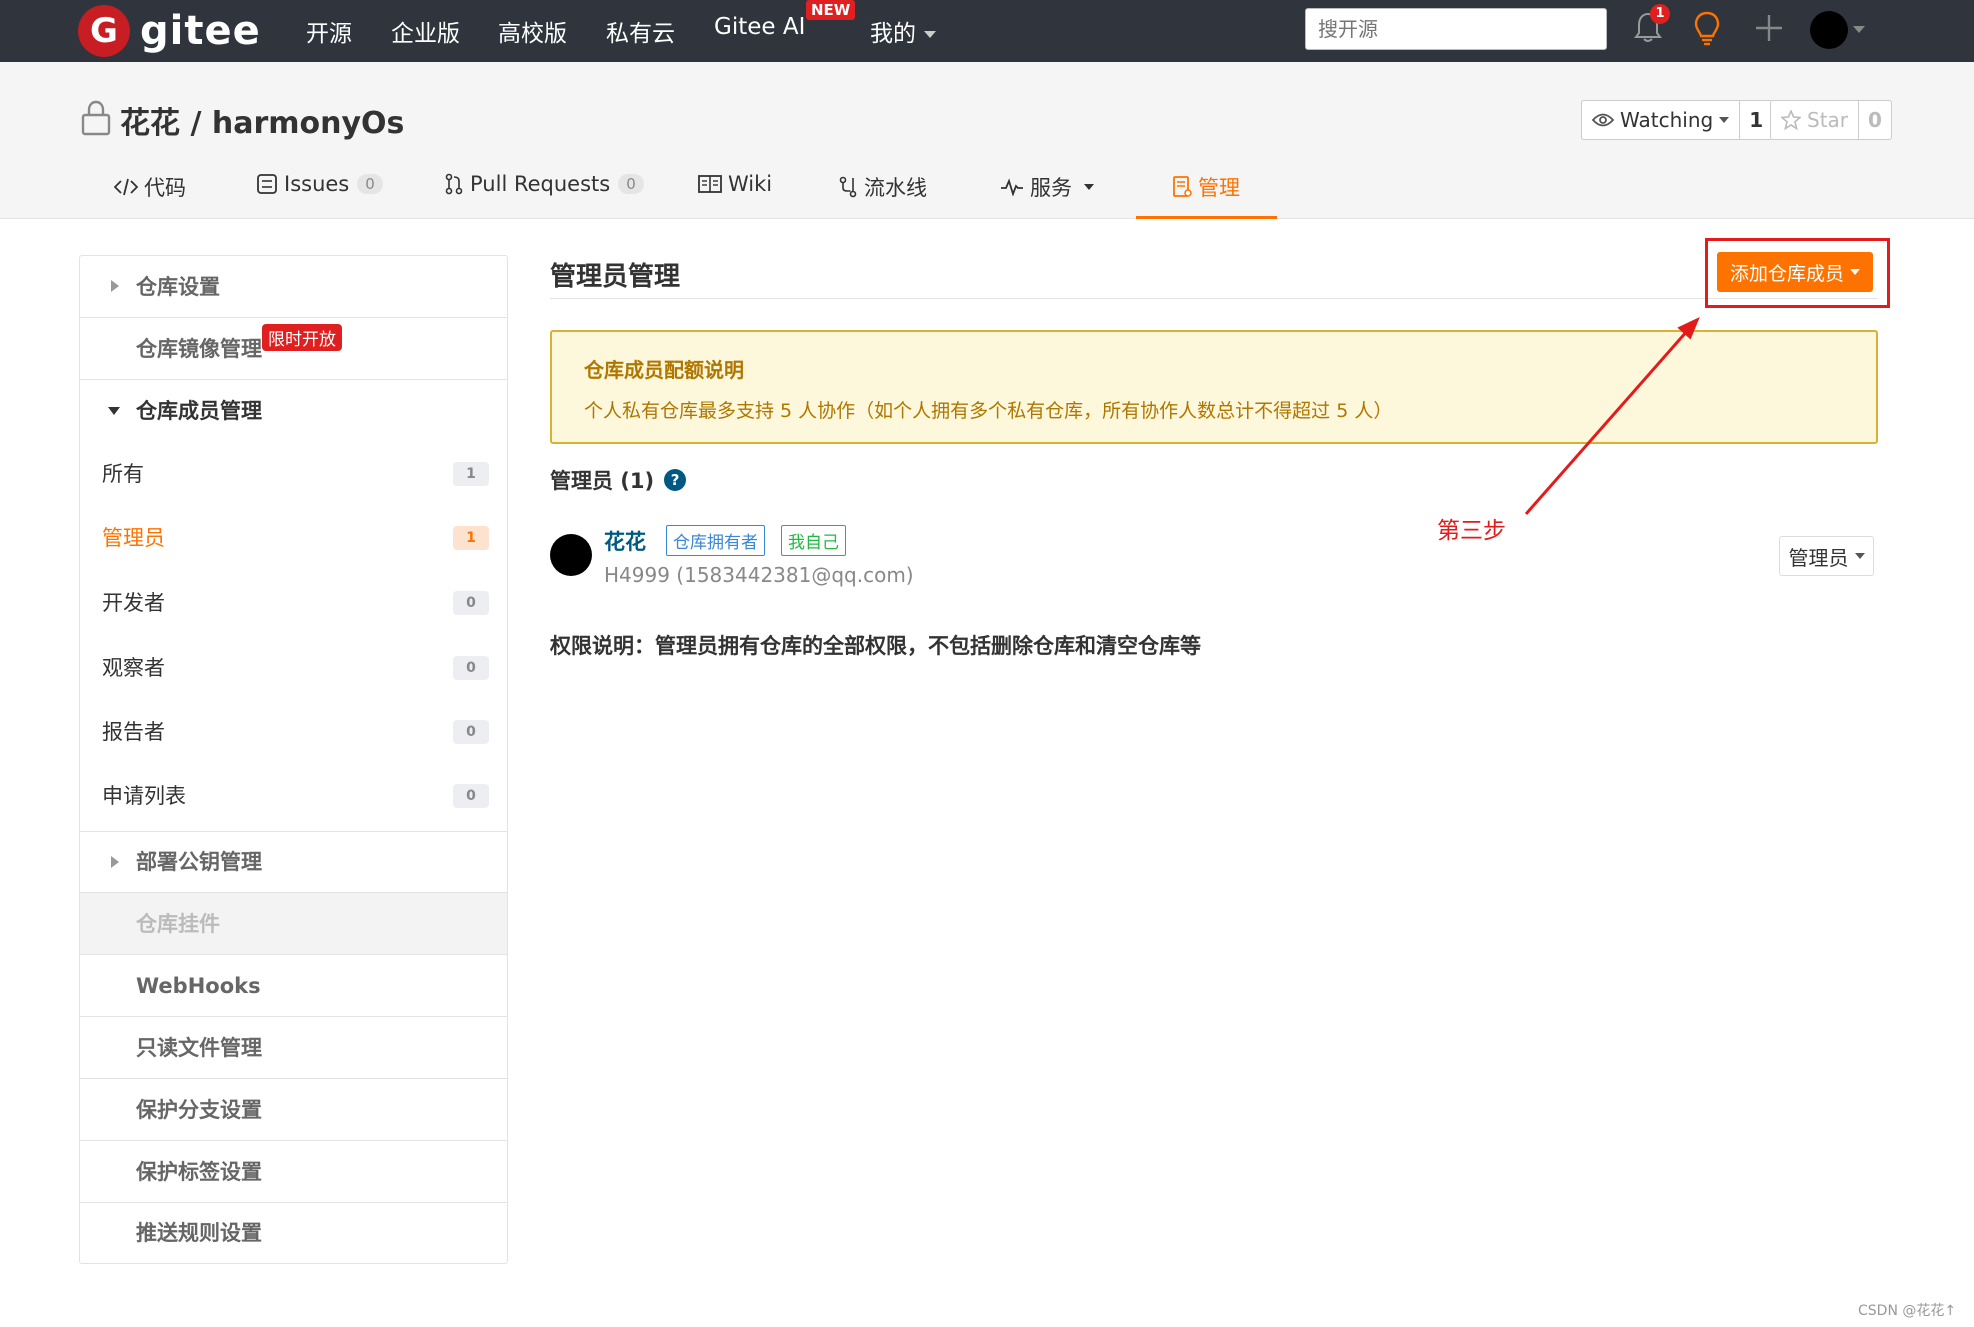 The width and height of the screenshot is (1974, 1327). I want to click on member-avatar, so click(571, 555).